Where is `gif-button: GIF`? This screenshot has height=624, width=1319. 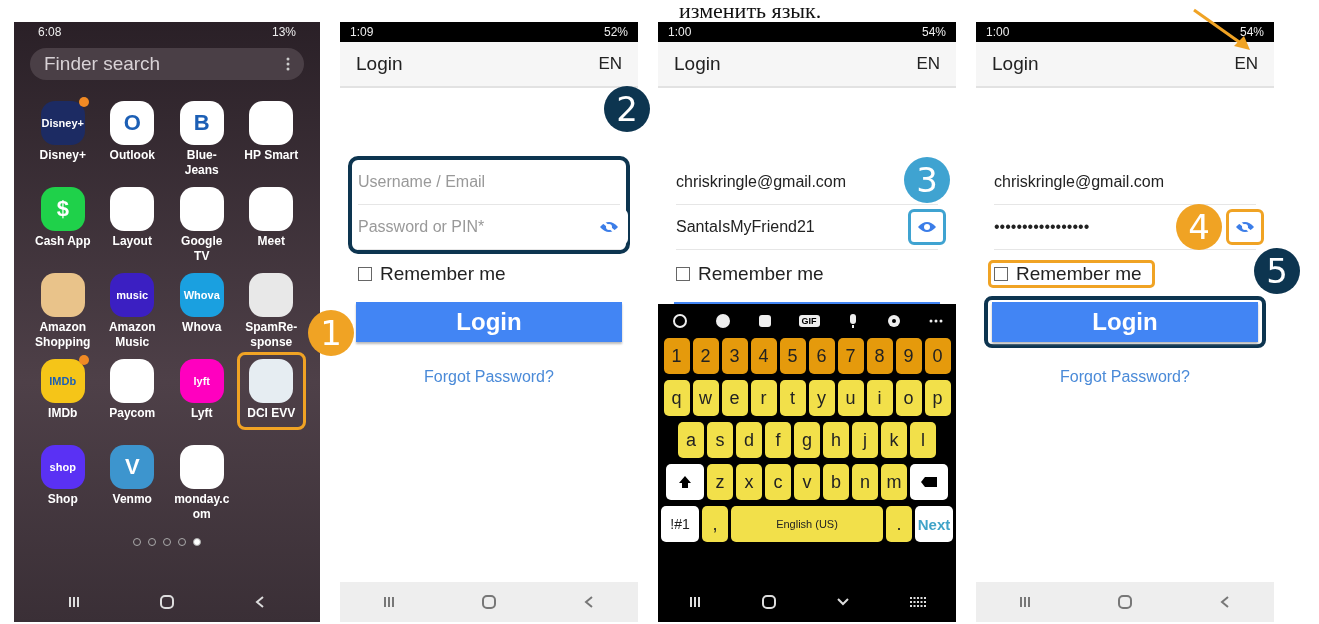
gif-button: GIF is located at coordinates (809, 321).